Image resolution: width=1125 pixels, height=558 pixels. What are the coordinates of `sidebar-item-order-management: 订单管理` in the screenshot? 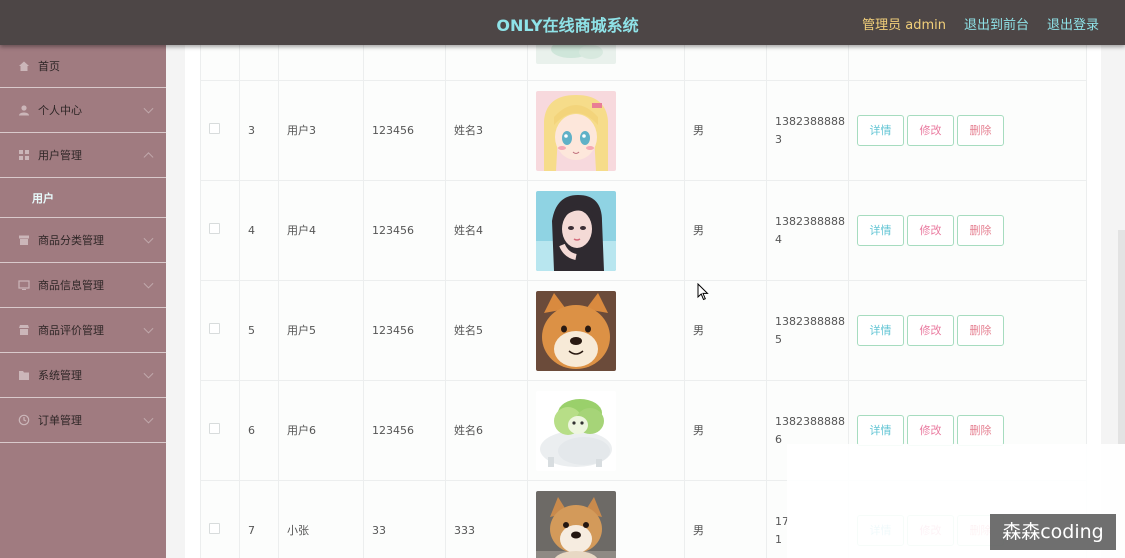 It's located at (83, 420).